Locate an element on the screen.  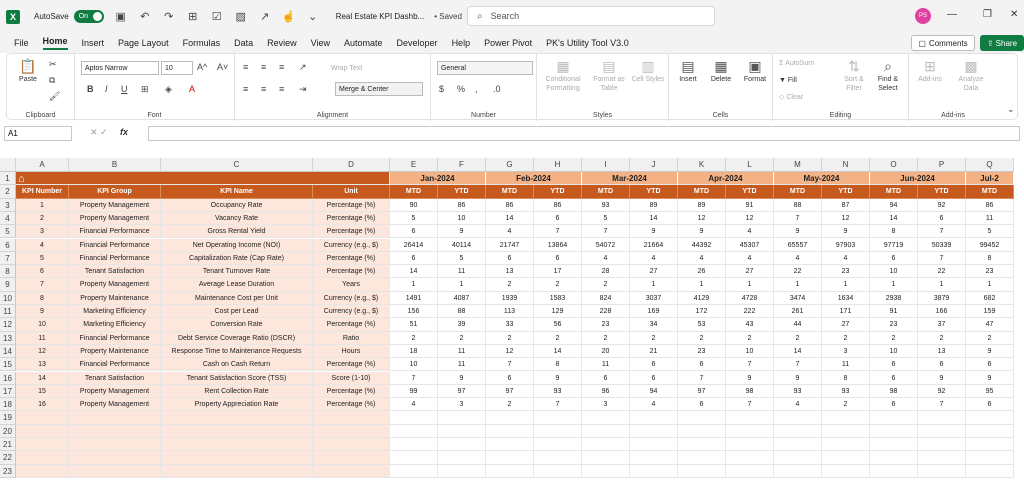
table-cell: Vacancy Rate is located at coordinates (237, 218).